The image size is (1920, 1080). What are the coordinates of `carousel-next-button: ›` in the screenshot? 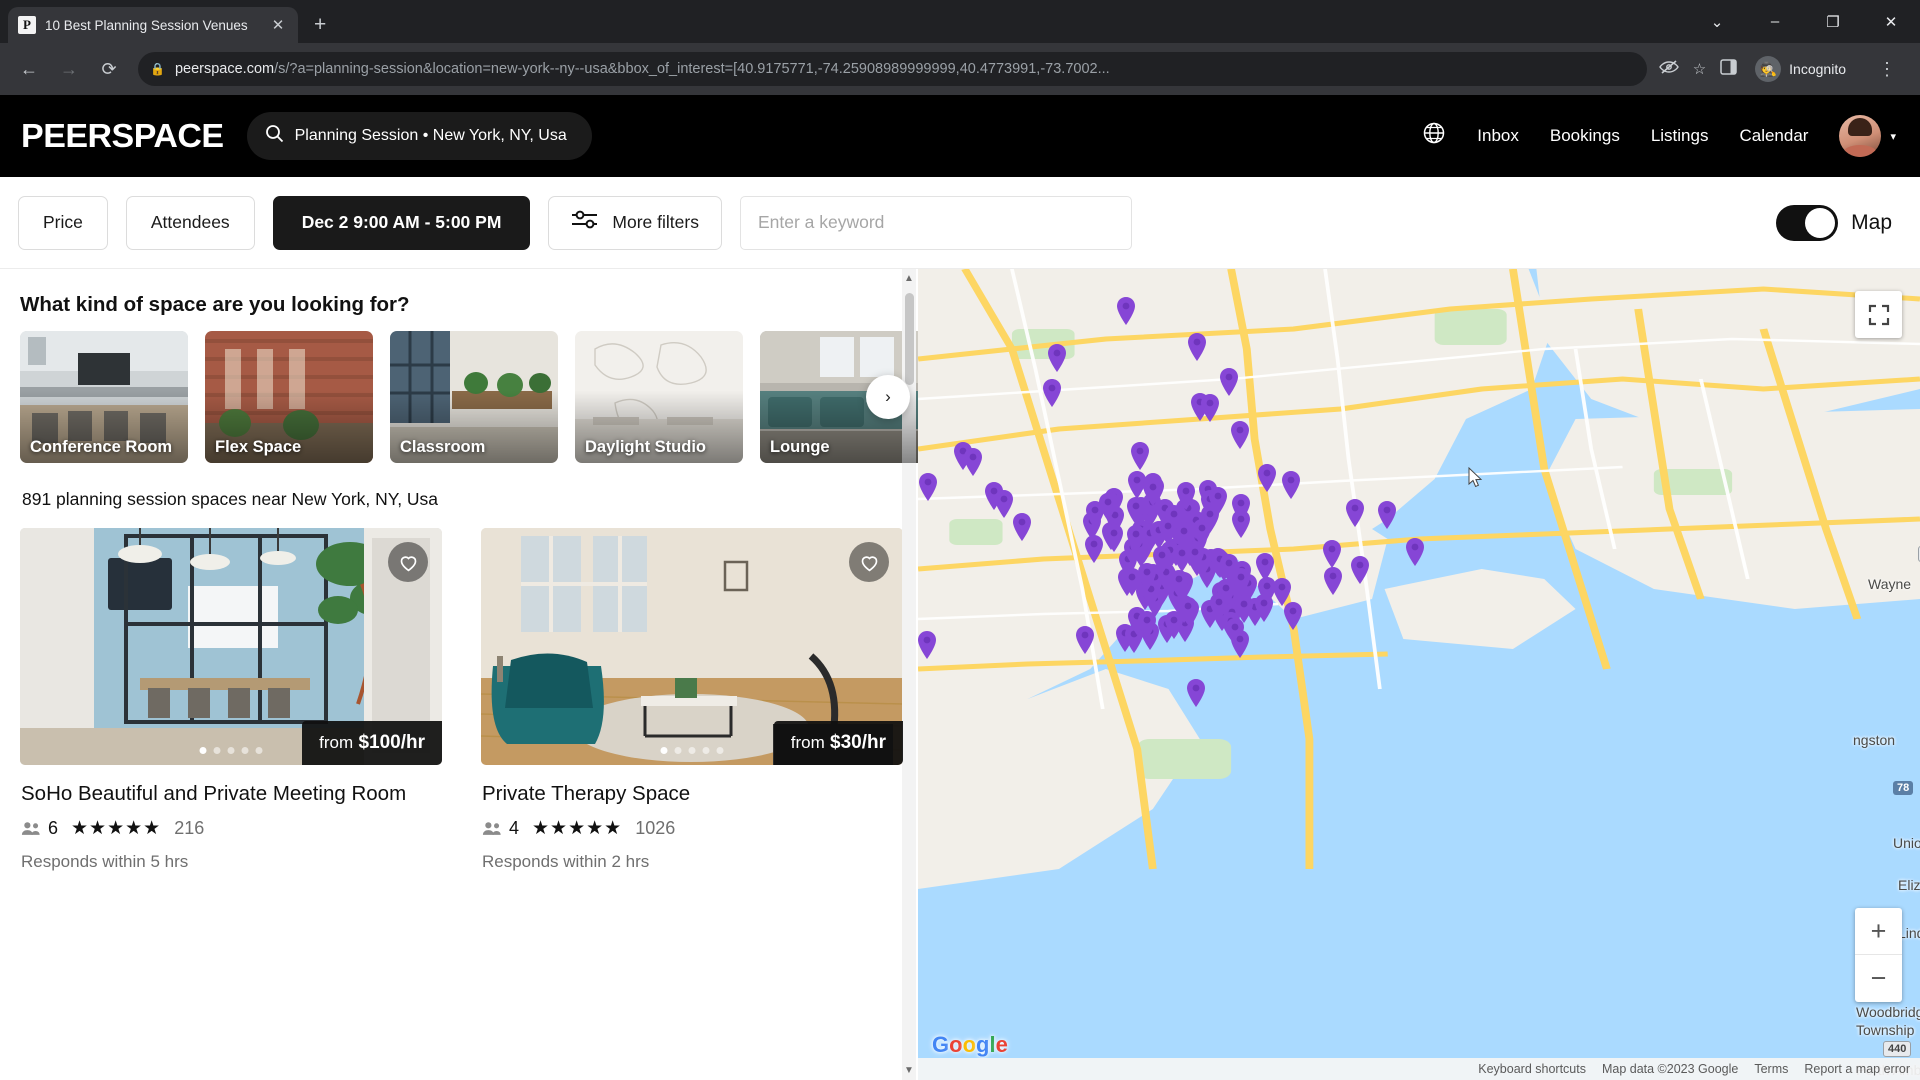 It's located at (888, 397).